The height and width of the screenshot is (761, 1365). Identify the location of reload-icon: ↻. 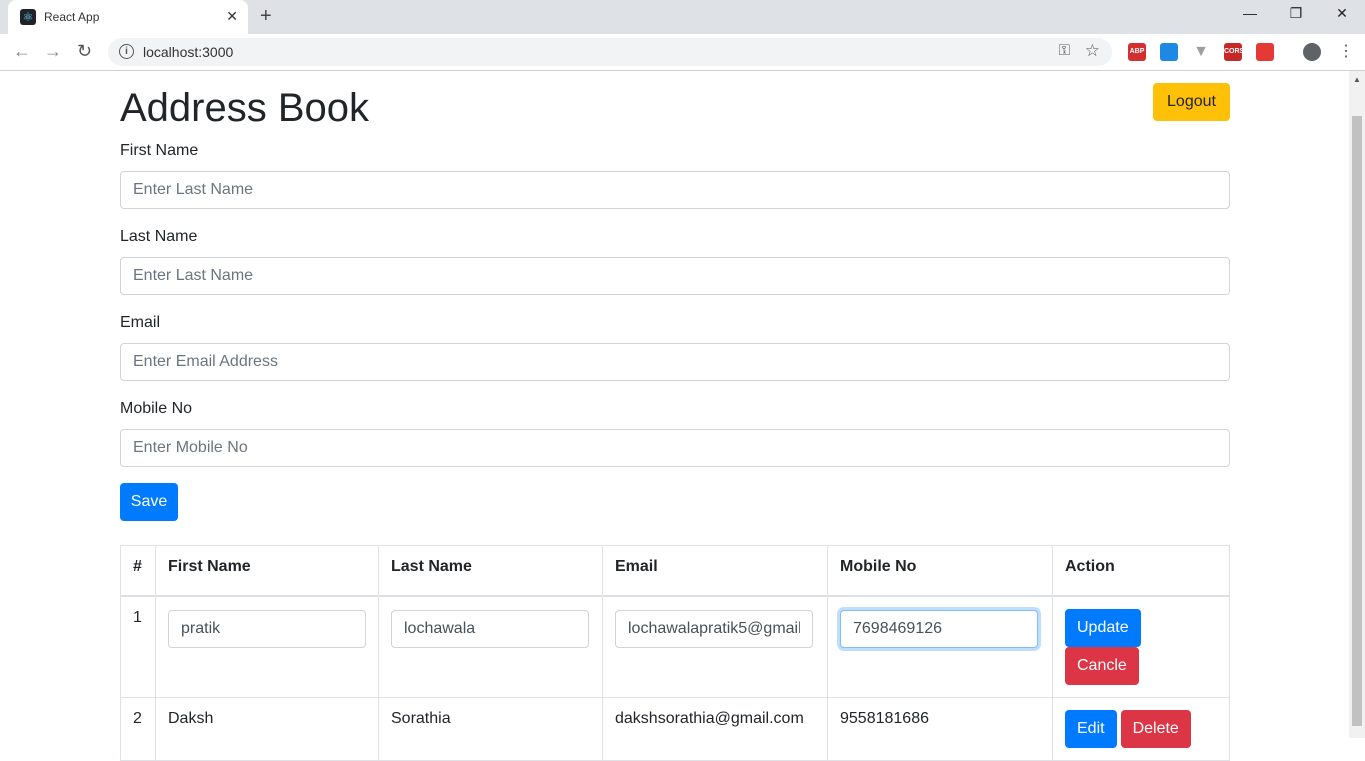
(84, 51).